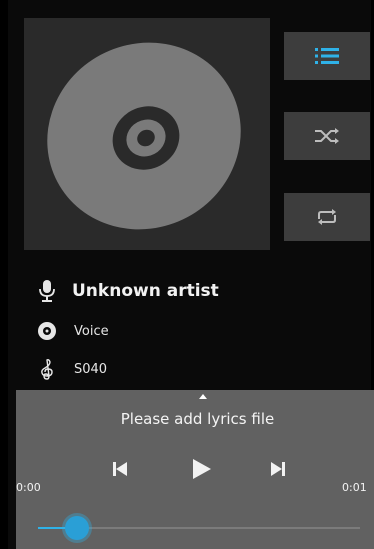 The image size is (374, 549). I want to click on disc-icon, so click(47, 331).